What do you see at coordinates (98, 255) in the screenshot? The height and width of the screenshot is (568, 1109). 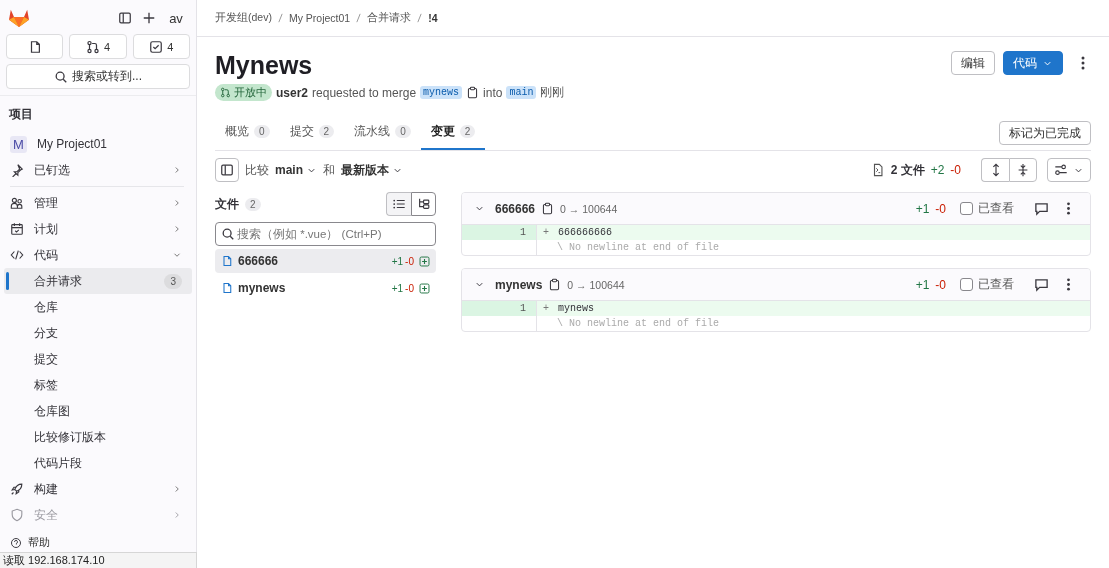 I see `nav-item: 代码` at bounding box center [98, 255].